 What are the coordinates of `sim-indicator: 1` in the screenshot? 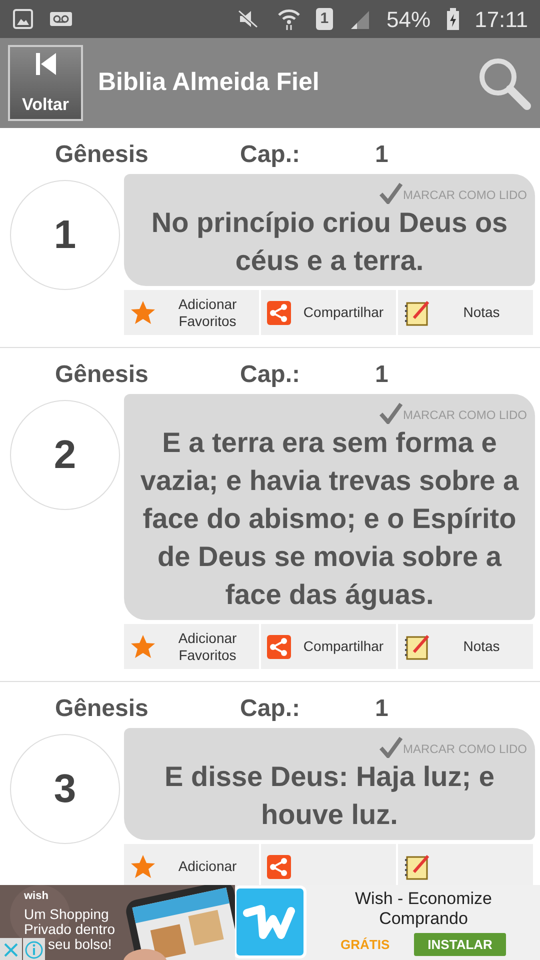 It's located at (324, 19).